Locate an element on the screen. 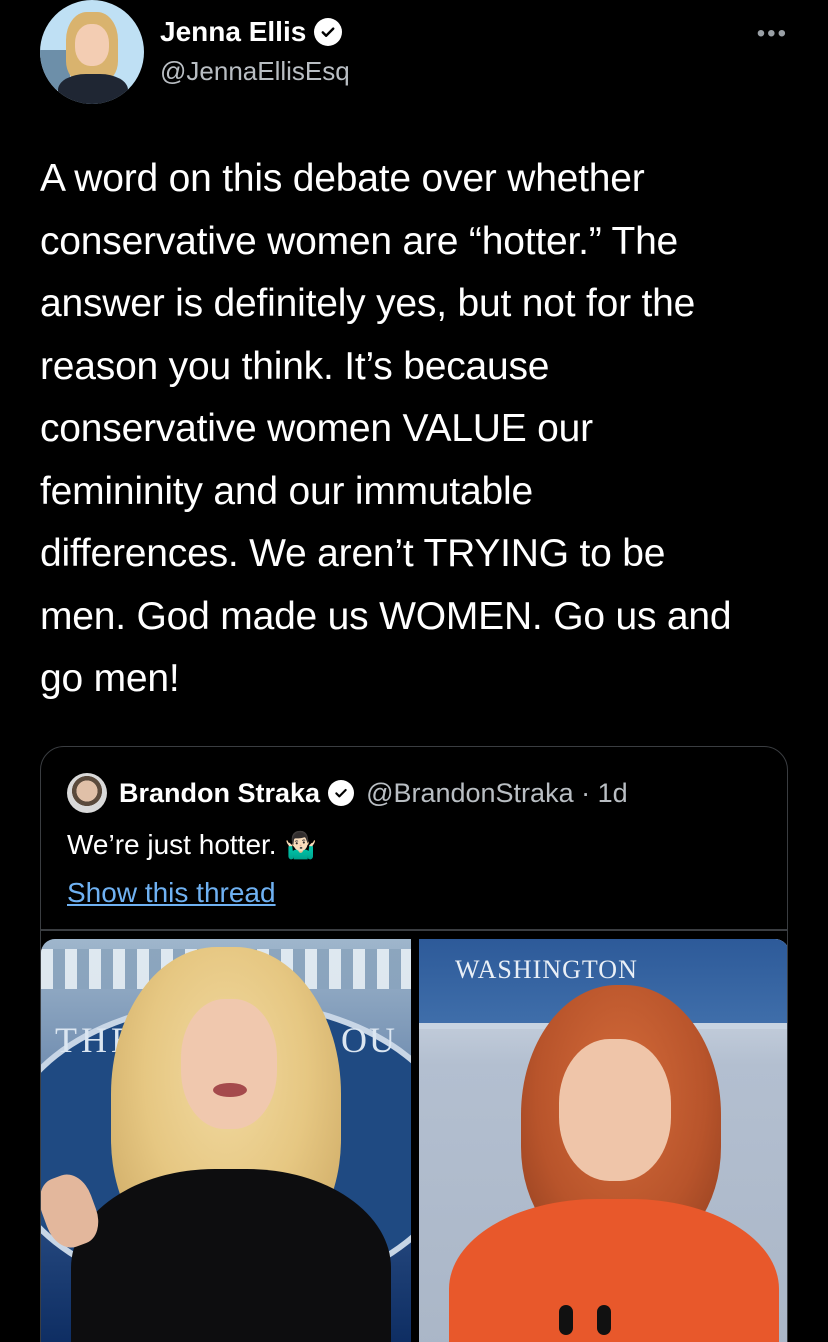 The image size is (828, 1342). quoted-tweet-header: Brandon Straka @BrandonStraka · 1d is located at coordinates (347, 793).